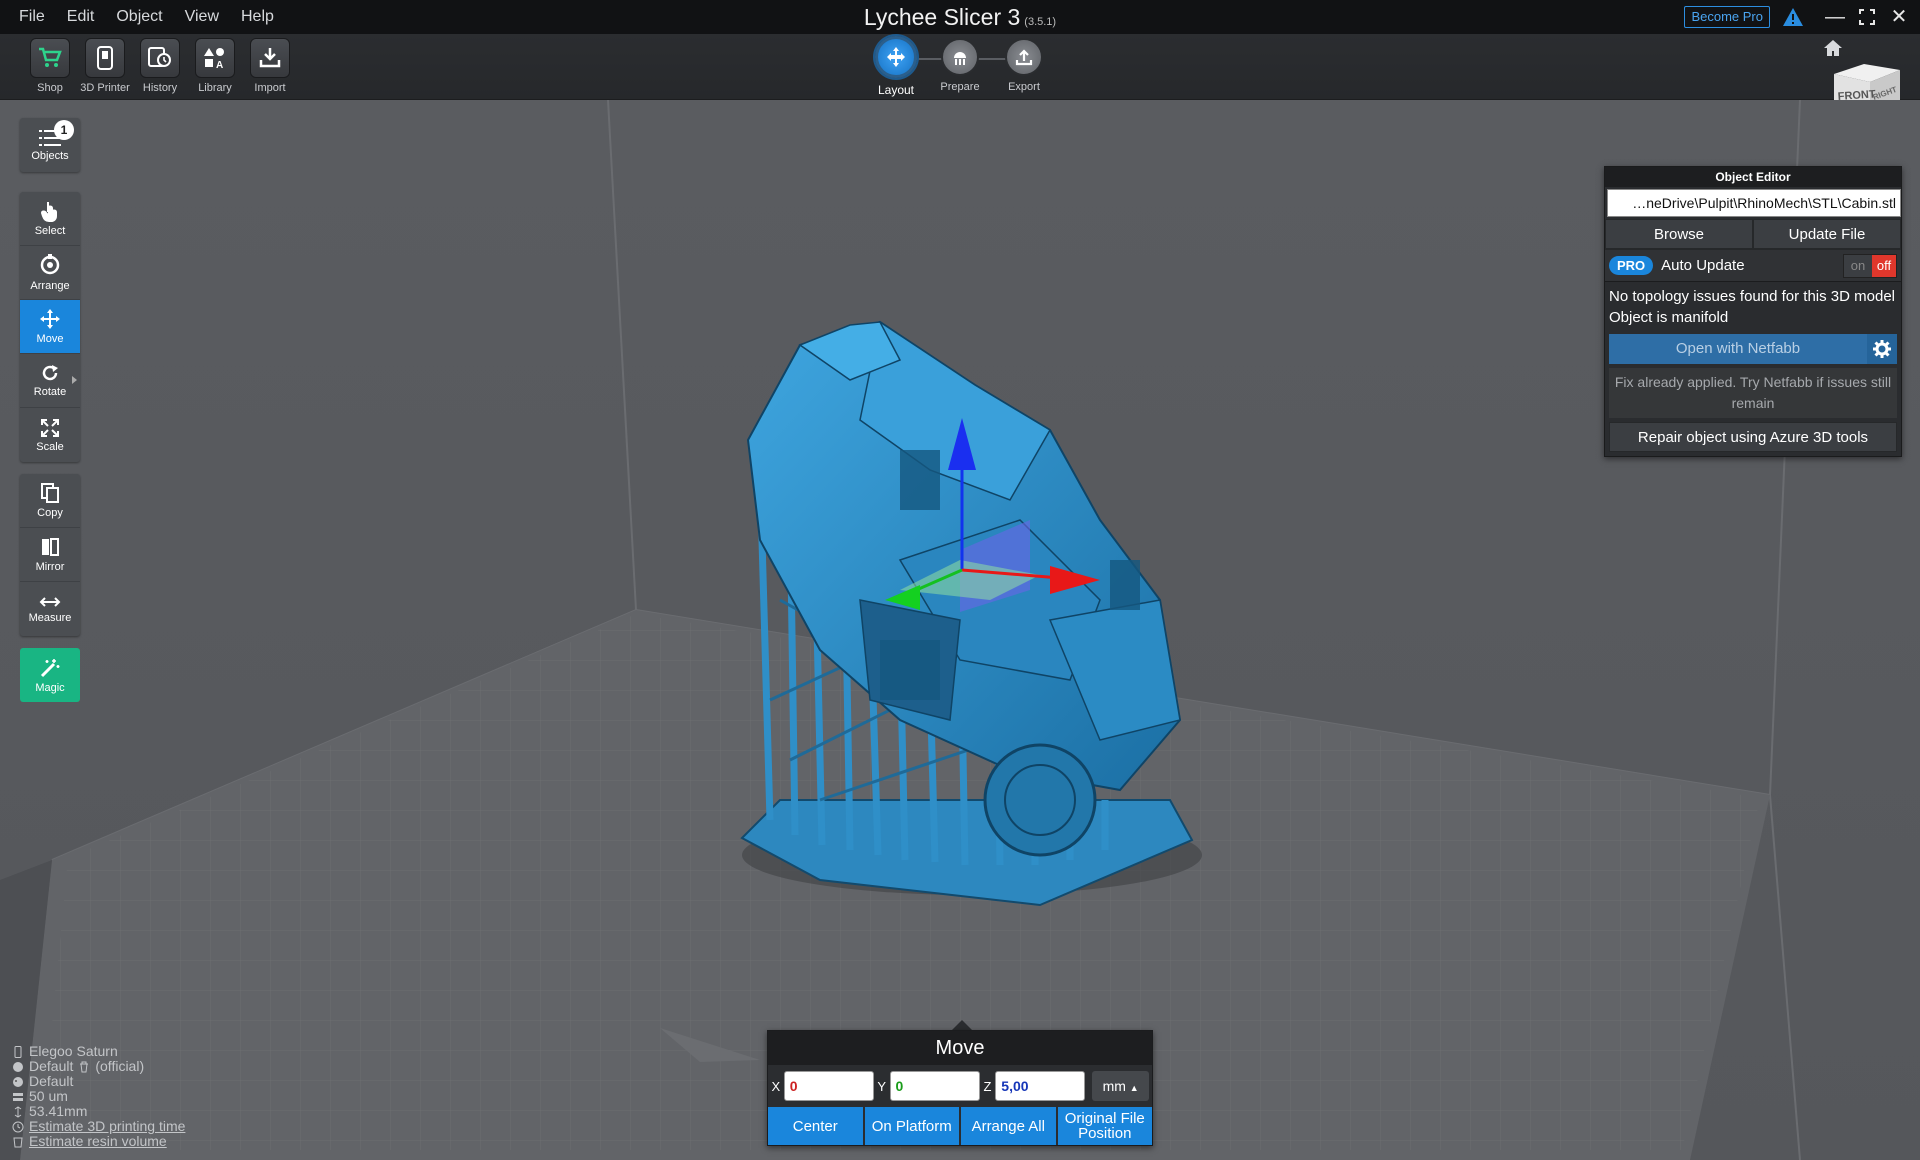 This screenshot has width=1920, height=1160. What do you see at coordinates (98, 1066) in the screenshot?
I see `resin-line: Default (official)` at bounding box center [98, 1066].